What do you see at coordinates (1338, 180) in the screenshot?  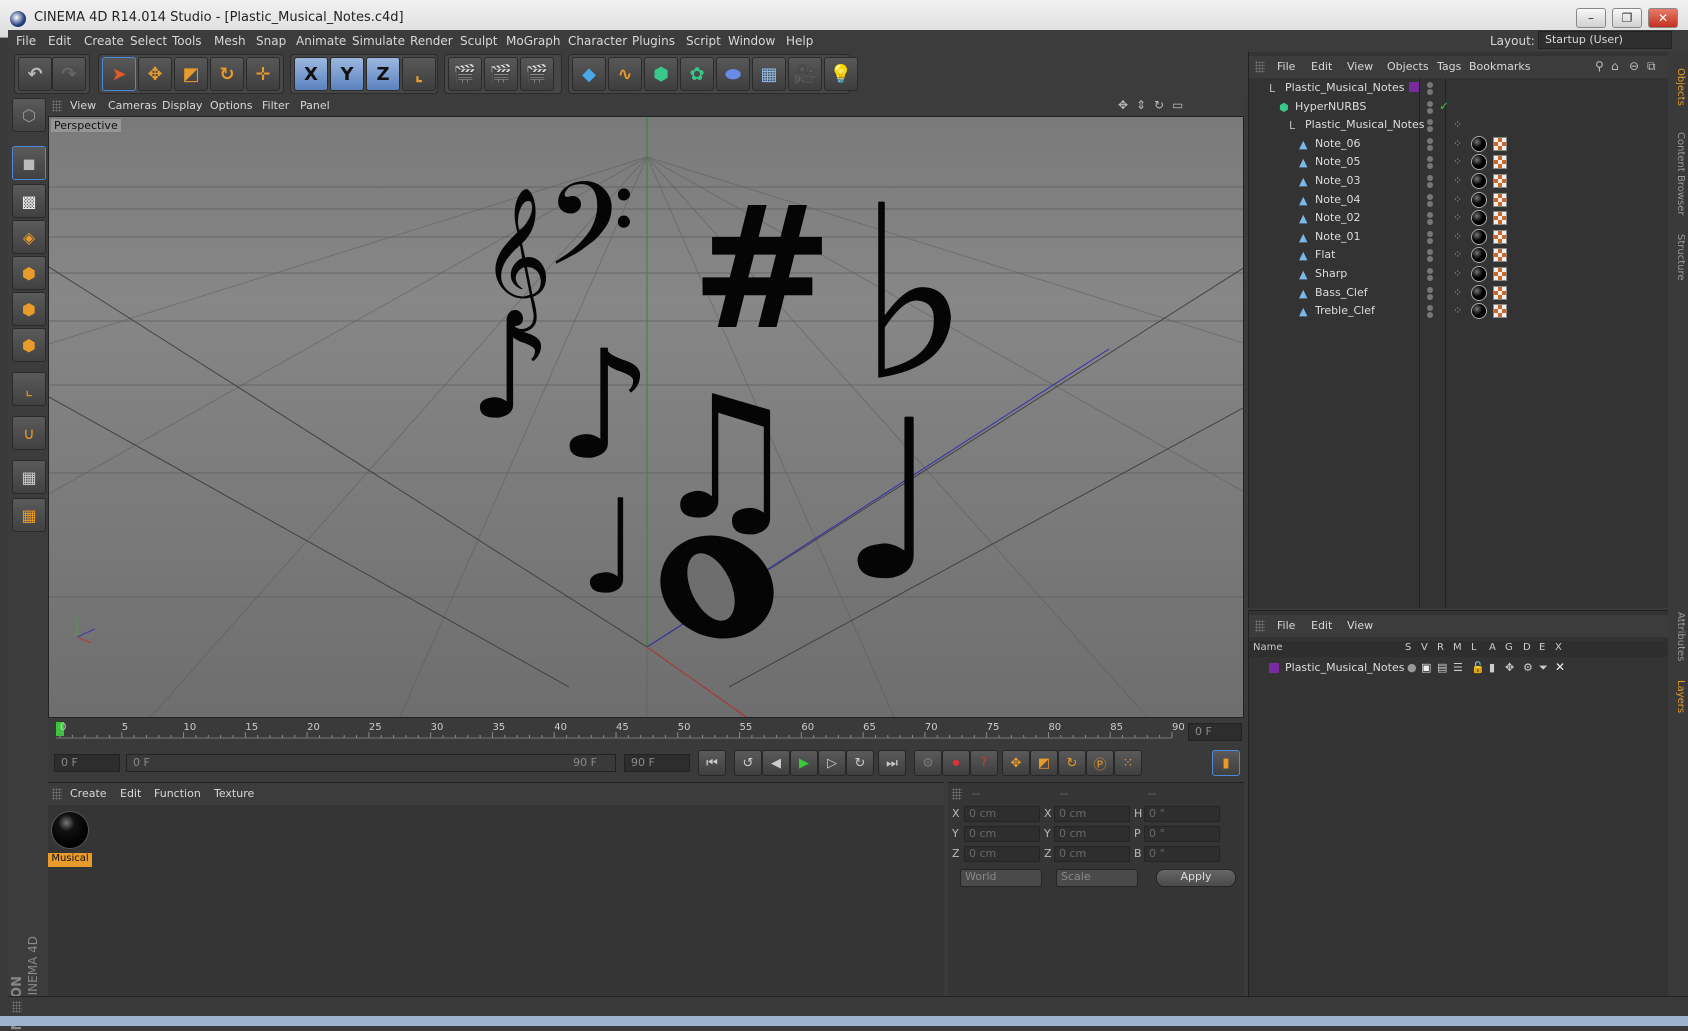 I see `object-name: Note_03` at bounding box center [1338, 180].